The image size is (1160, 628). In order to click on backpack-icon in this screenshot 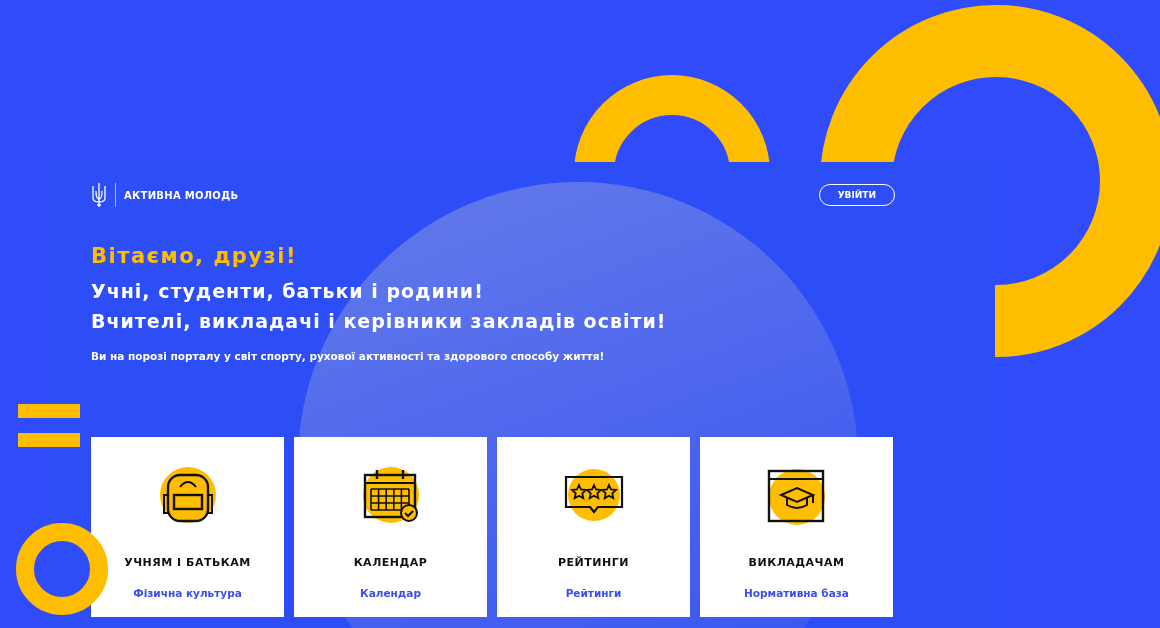, I will do `click(187, 495)`.